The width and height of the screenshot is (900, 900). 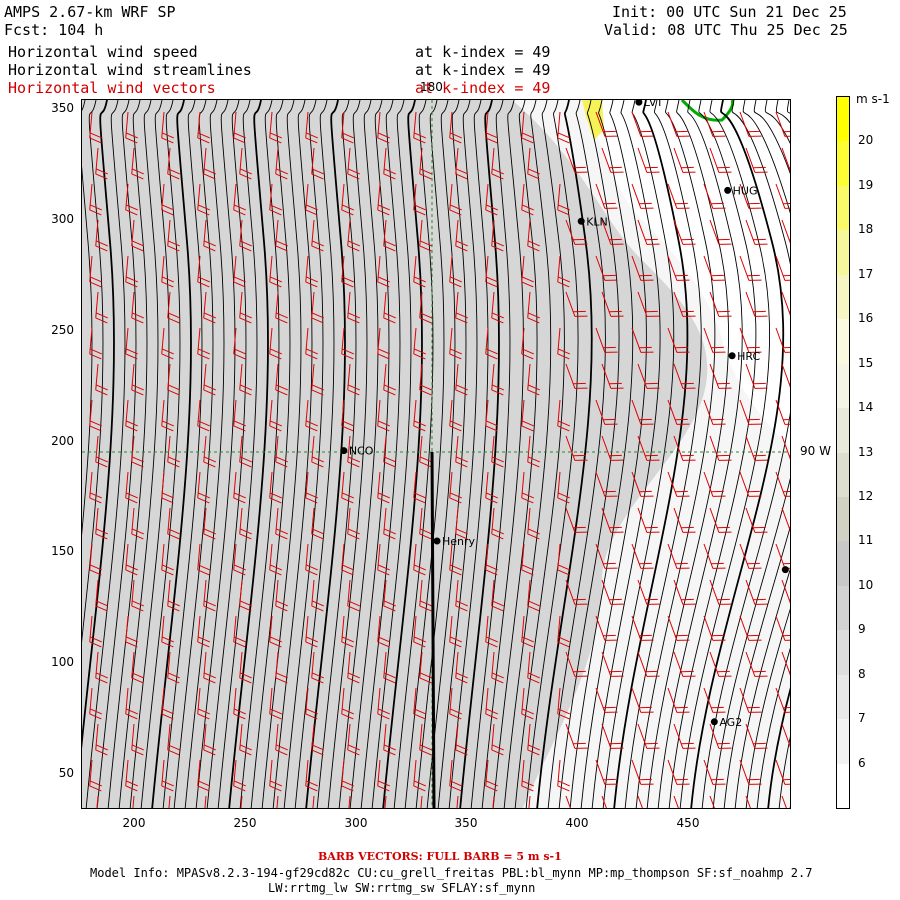 What do you see at coordinates (134, 823) in the screenshot?
I see `x-tick: 200` at bounding box center [134, 823].